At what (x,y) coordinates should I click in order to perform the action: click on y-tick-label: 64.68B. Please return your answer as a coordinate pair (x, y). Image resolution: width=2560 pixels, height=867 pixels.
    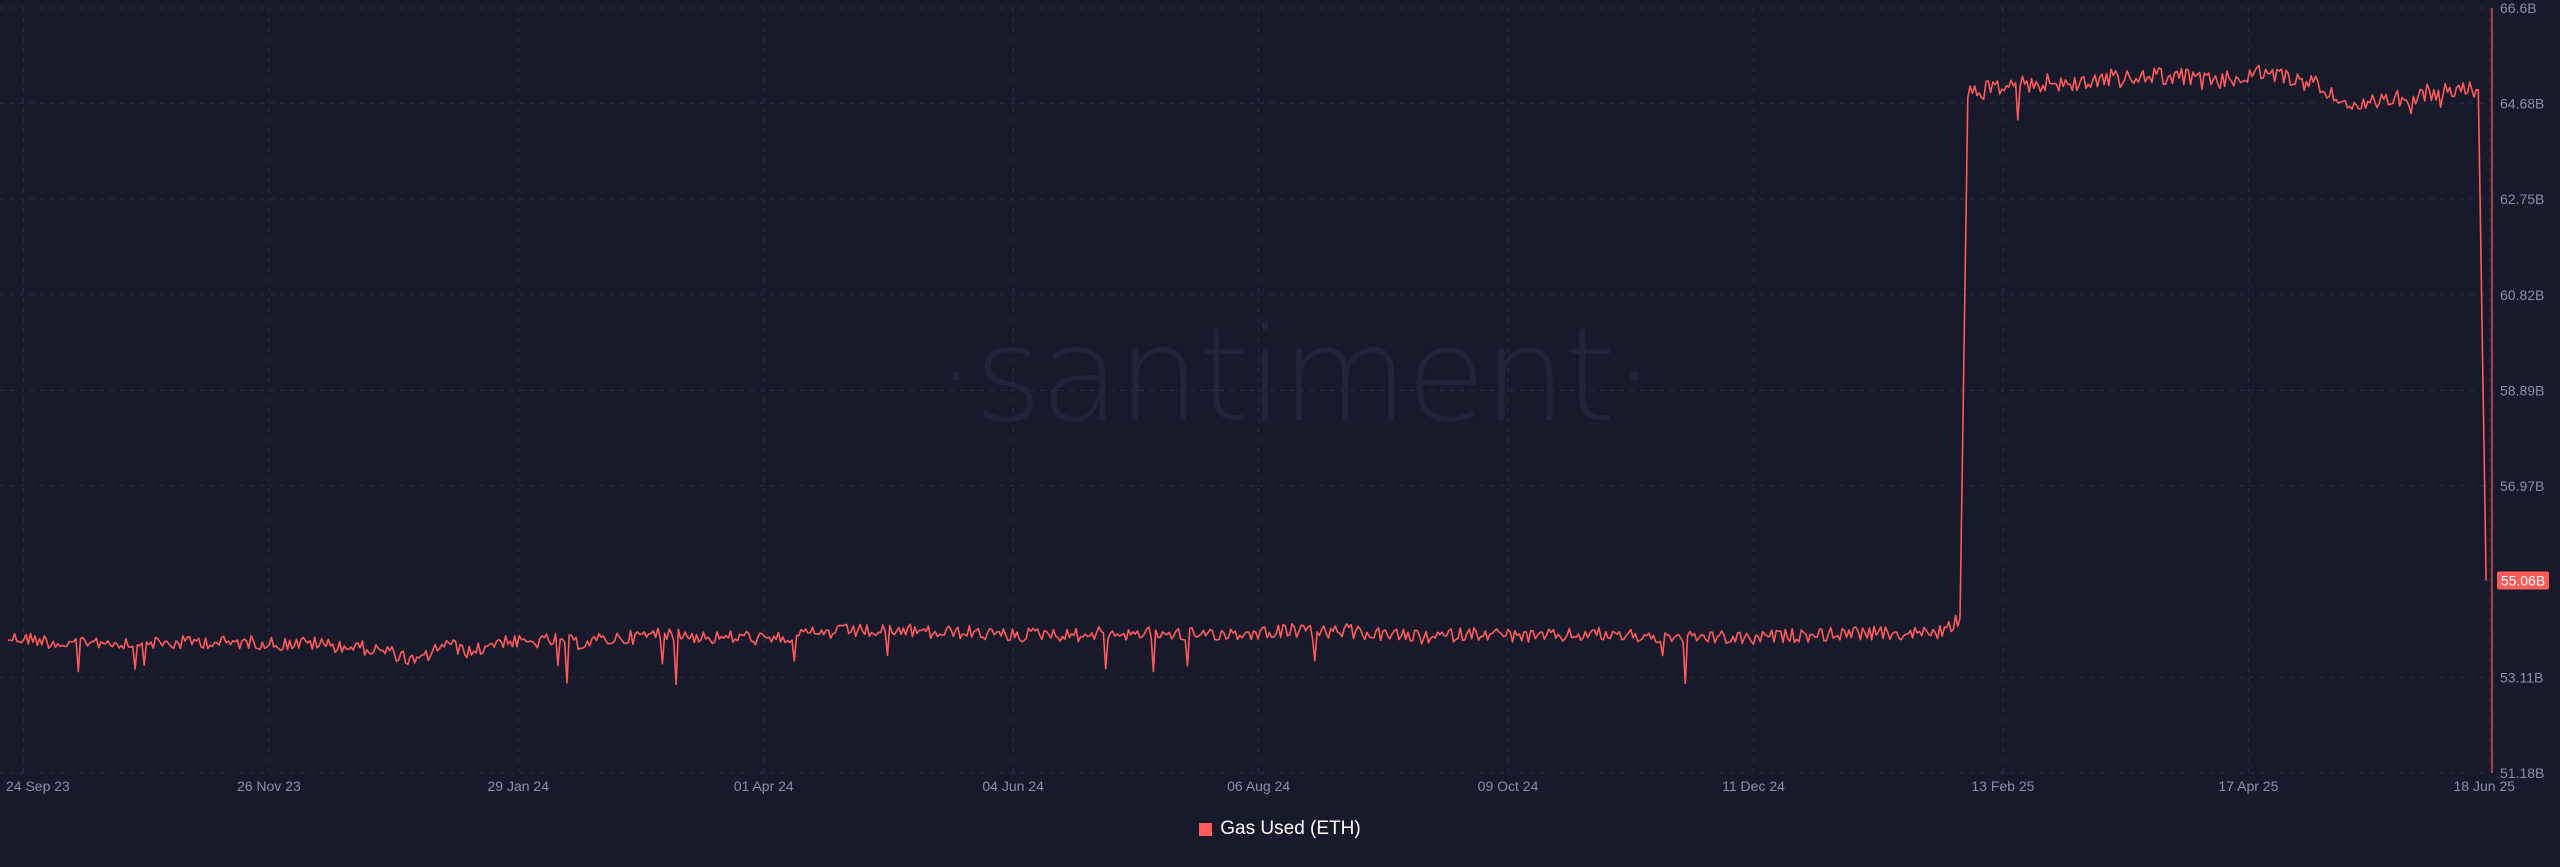
    Looking at the image, I should click on (2522, 103).